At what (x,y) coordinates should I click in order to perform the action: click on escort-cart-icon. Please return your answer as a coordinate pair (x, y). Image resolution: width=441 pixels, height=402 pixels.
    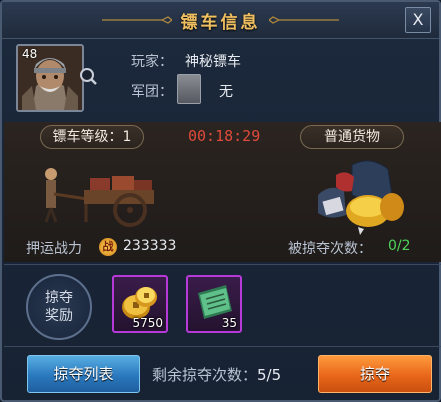
    Looking at the image, I should click on (99, 197).